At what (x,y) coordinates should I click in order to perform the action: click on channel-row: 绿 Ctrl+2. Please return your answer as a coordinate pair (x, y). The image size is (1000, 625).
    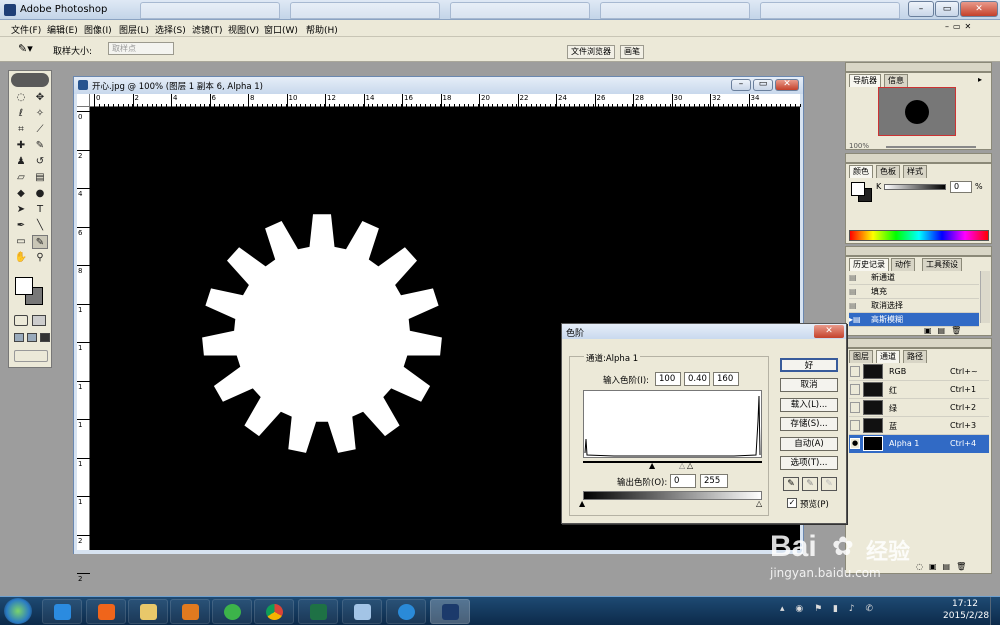
    Looking at the image, I should click on (919, 408).